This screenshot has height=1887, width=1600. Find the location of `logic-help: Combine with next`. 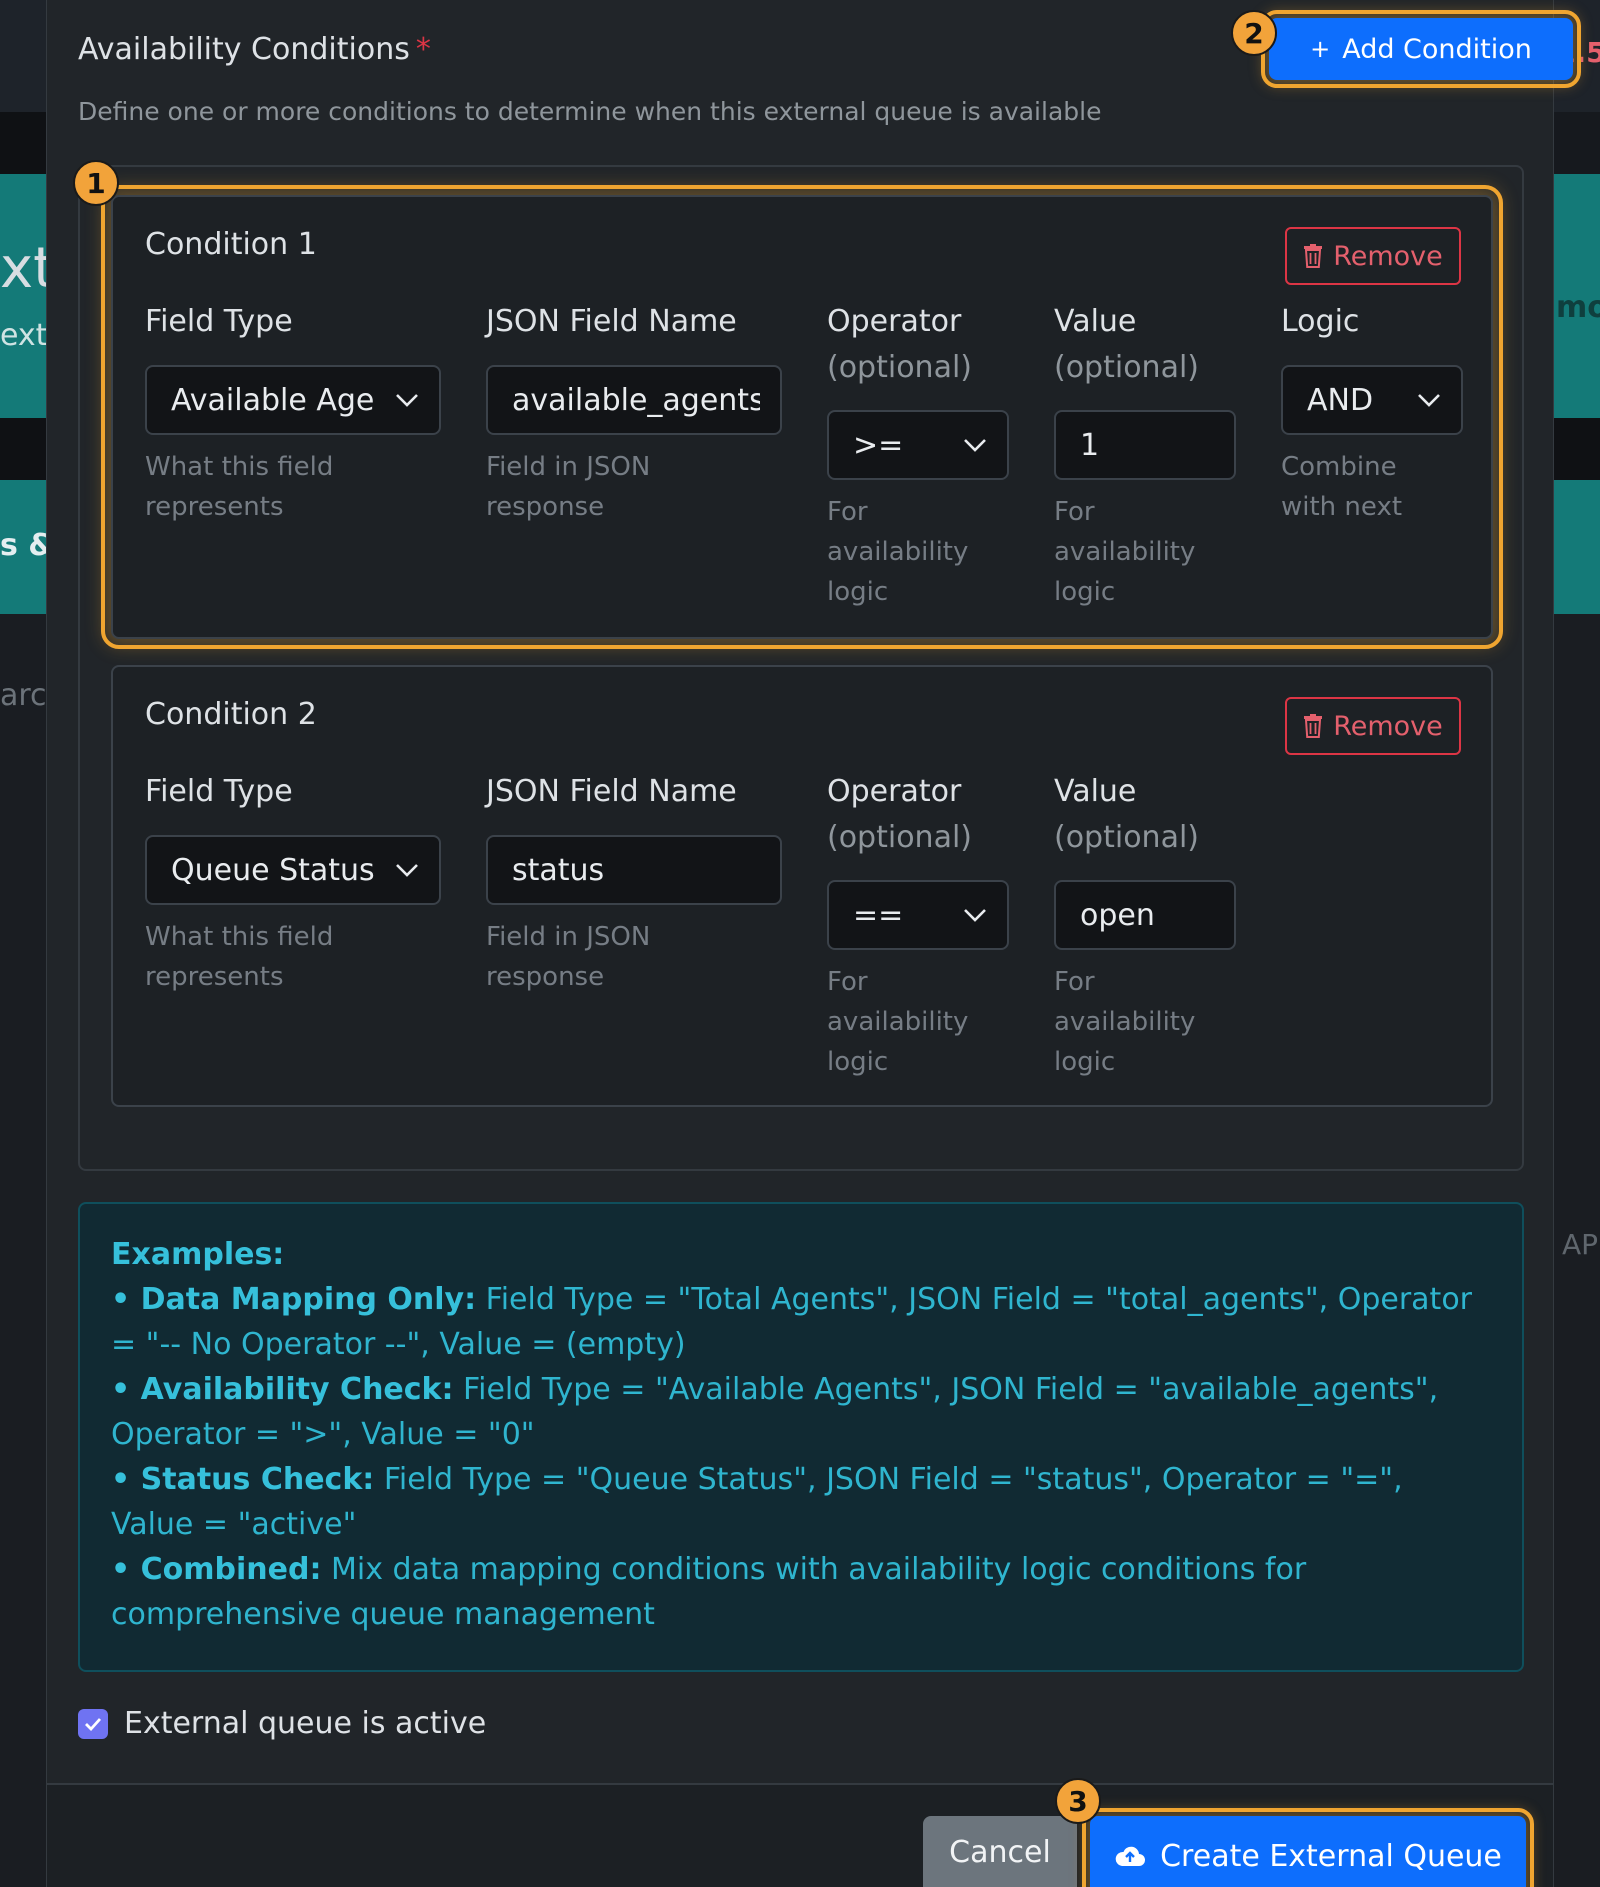

logic-help: Combine with next is located at coordinates (1341, 487).